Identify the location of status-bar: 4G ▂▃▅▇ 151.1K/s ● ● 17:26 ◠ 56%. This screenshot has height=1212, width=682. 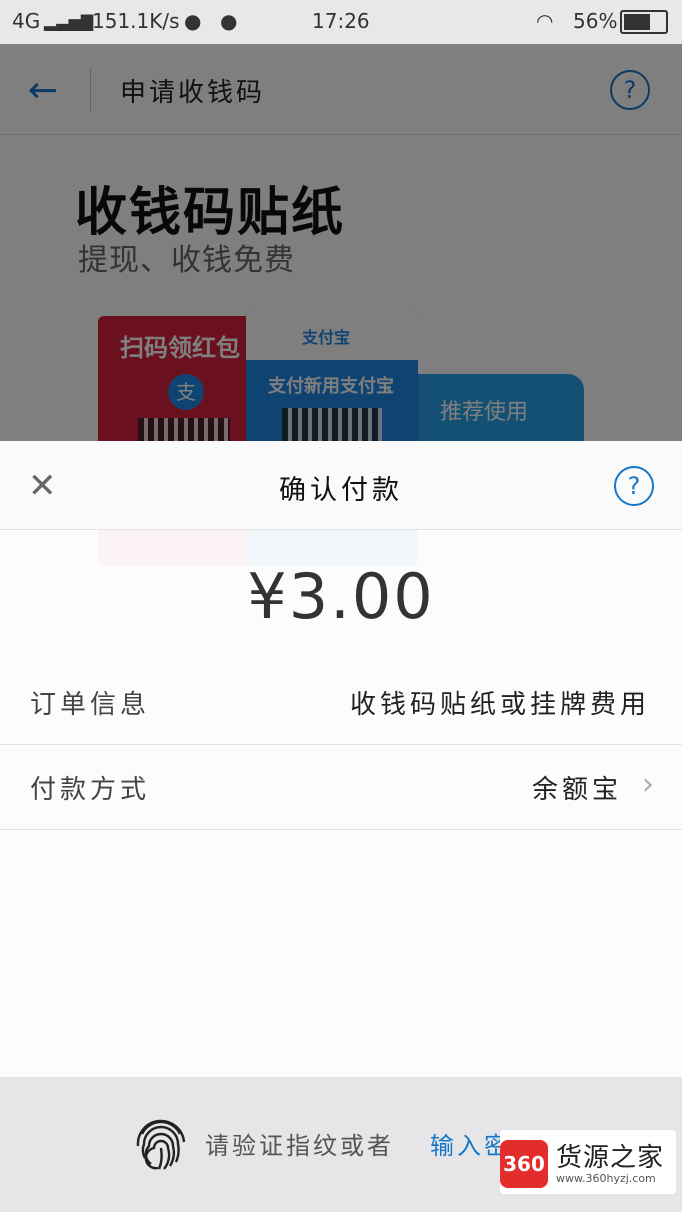
(341, 22).